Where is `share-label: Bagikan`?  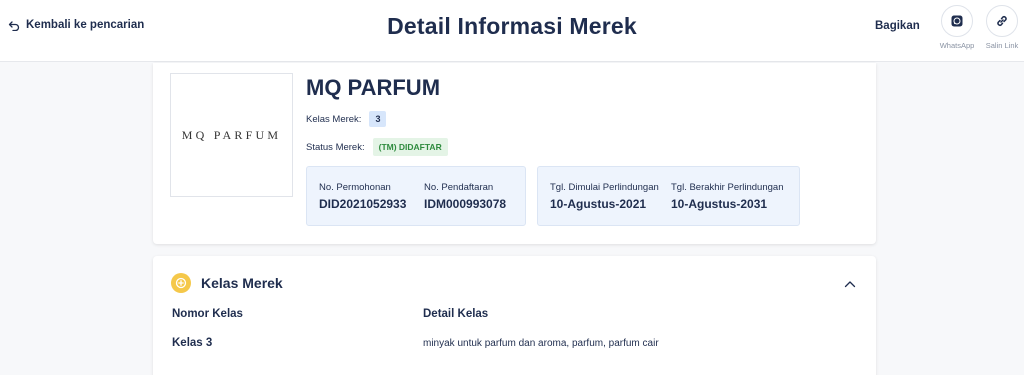
share-label: Bagikan is located at coordinates (897, 26).